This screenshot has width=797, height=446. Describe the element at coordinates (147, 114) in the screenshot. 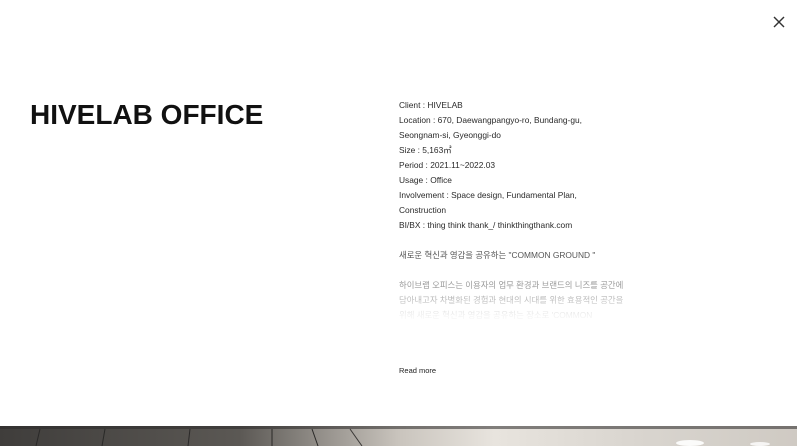

I see `page-title: HIVELAB OFFICE` at that location.